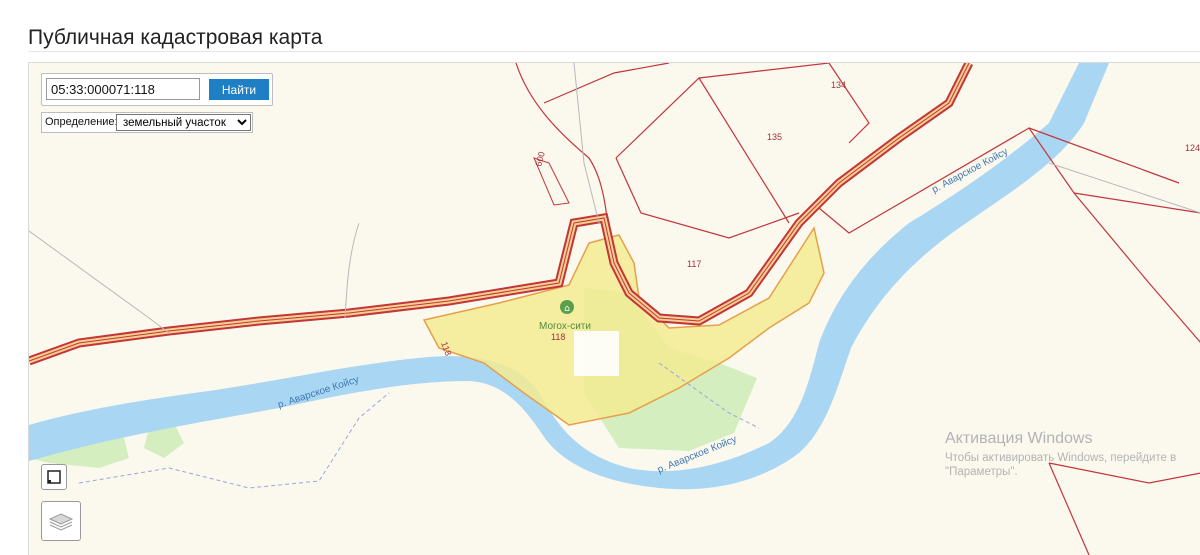  I want to click on search-button: Найти, so click(239, 89).